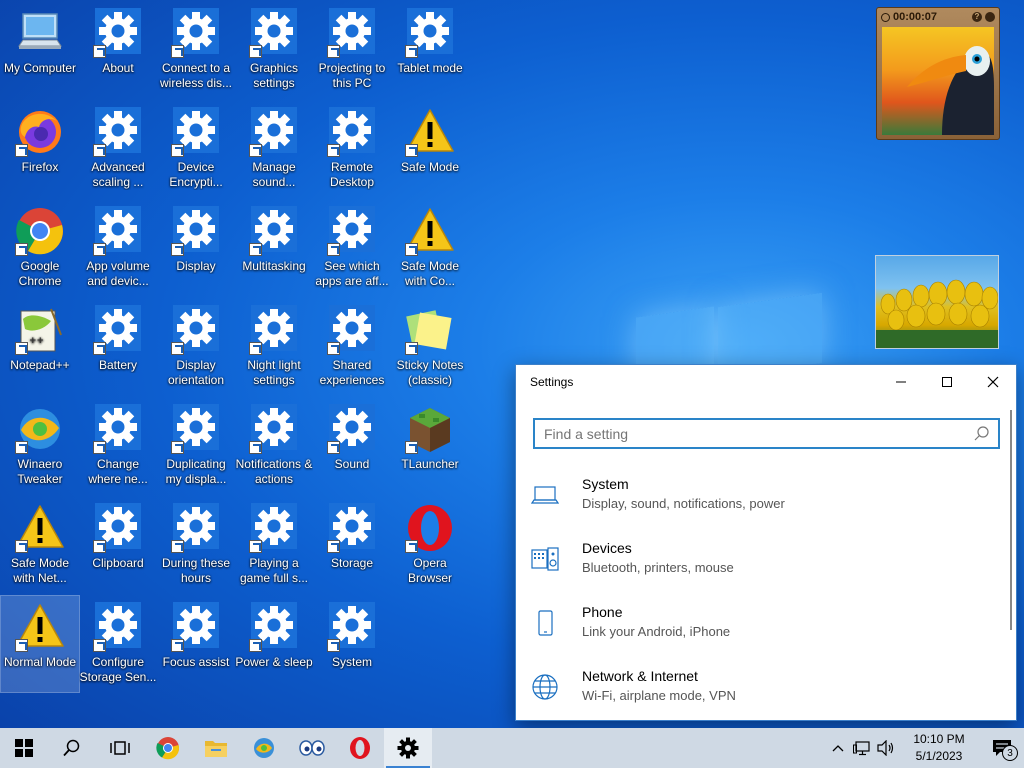 Image resolution: width=1024 pixels, height=768 pixels. Describe the element at coordinates (430, 545) in the screenshot. I see `desktop-icon-opera-browser: Opera Browser` at that location.